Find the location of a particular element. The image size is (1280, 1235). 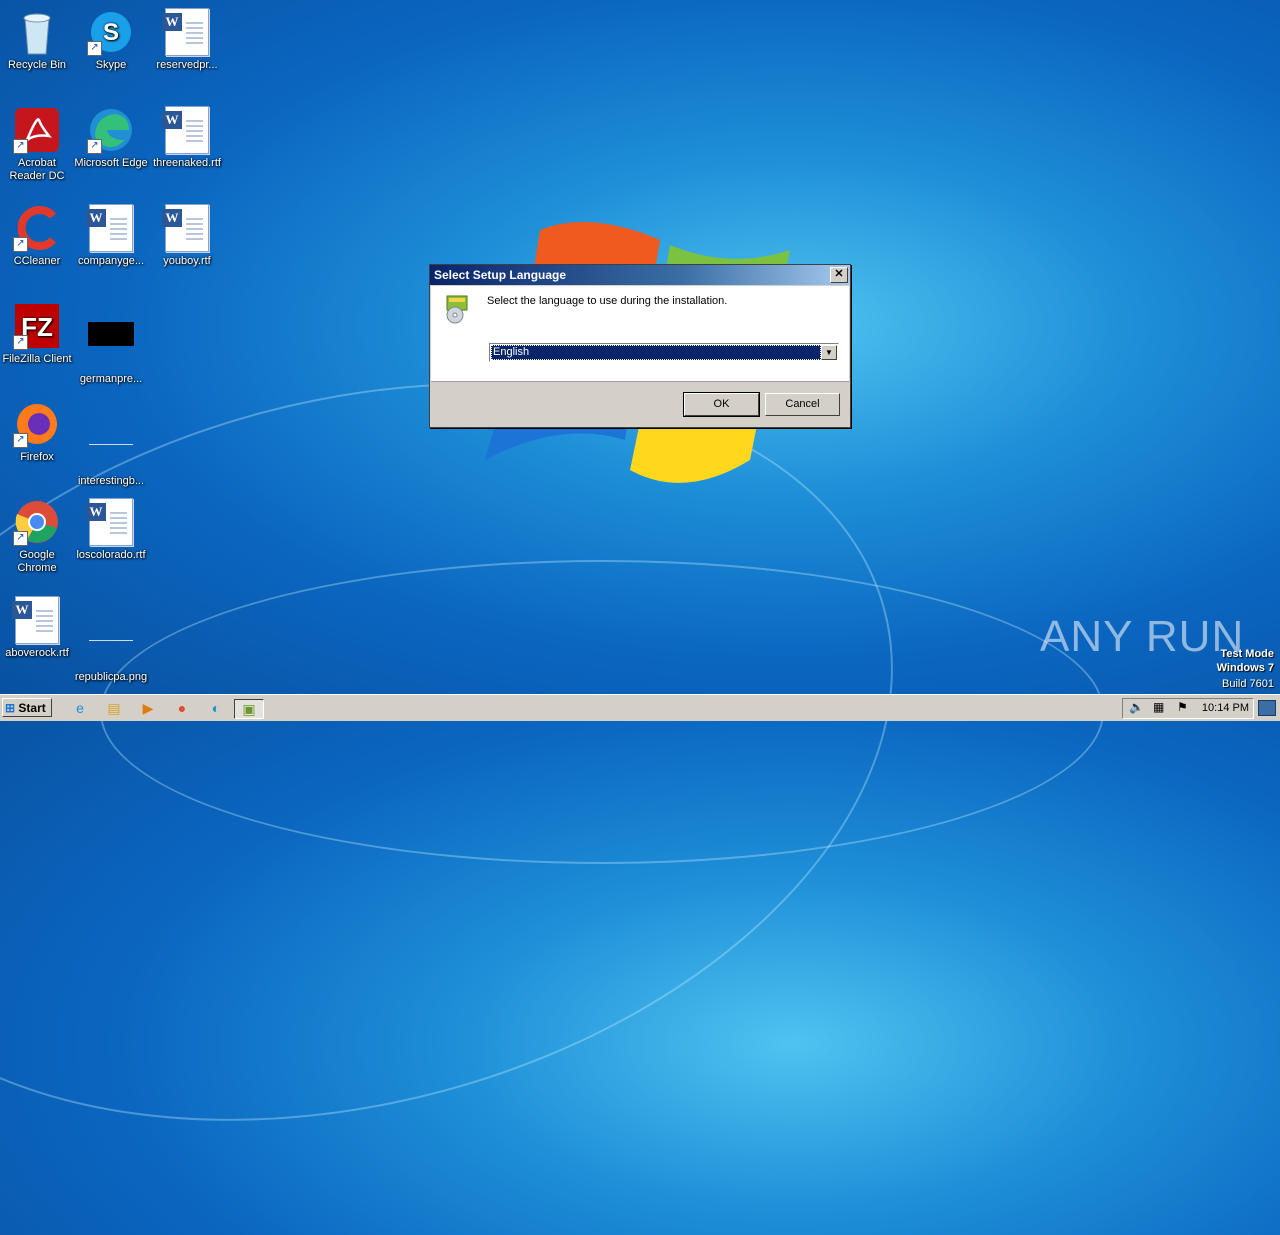

cancel-button: Cancel is located at coordinates (802, 404).